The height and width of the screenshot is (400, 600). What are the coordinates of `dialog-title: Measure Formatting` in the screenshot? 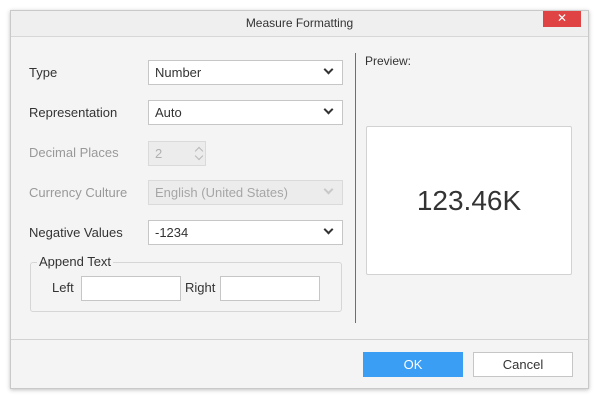 It's located at (299, 23).